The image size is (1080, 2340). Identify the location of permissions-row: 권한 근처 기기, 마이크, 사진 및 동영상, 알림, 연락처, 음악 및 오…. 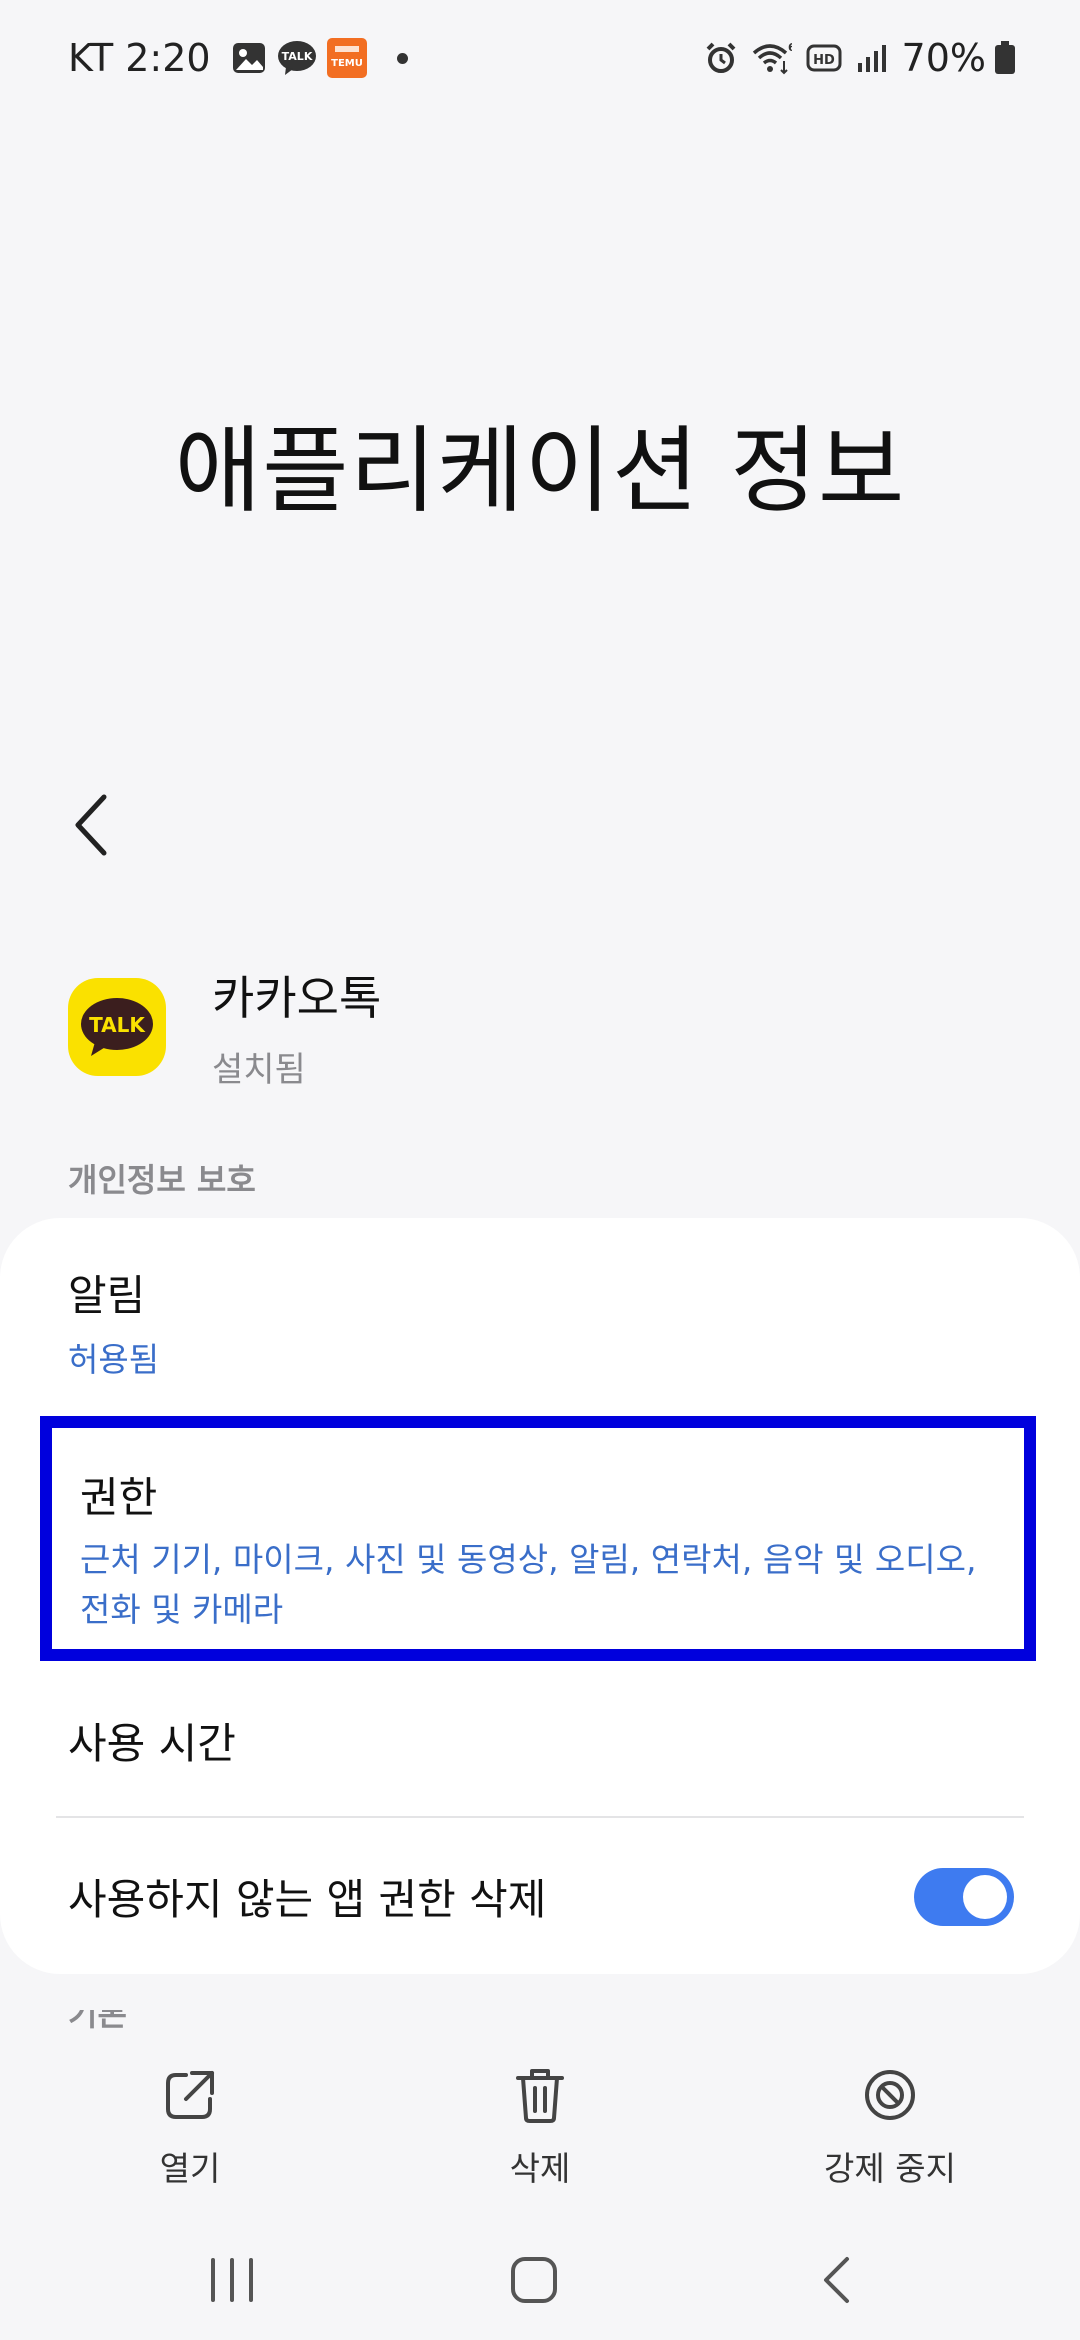
(538, 1538).